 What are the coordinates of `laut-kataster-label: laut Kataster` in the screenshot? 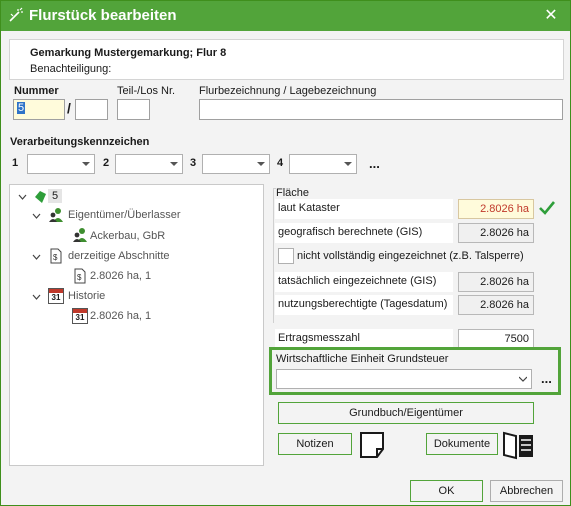 It's located at (364, 209).